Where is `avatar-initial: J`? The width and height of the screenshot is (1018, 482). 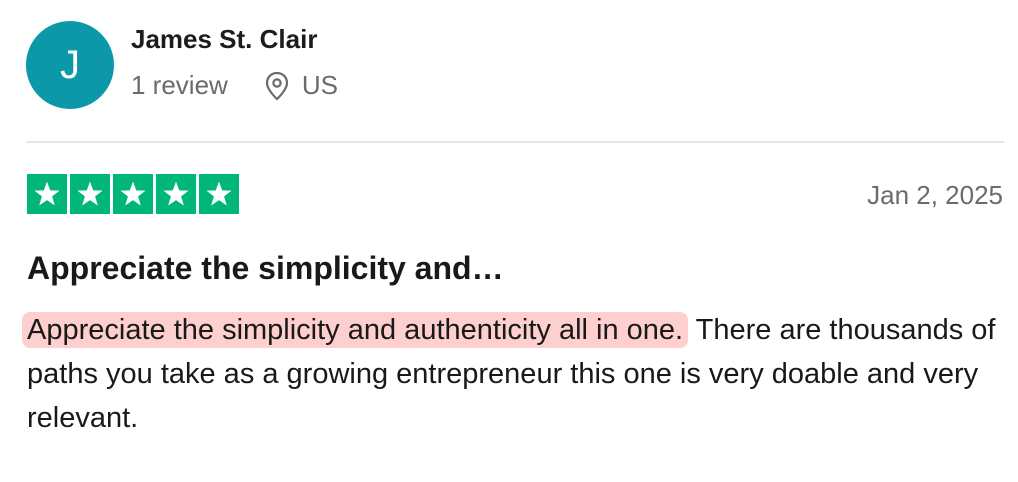
avatar-initial: J is located at coordinates (70, 64).